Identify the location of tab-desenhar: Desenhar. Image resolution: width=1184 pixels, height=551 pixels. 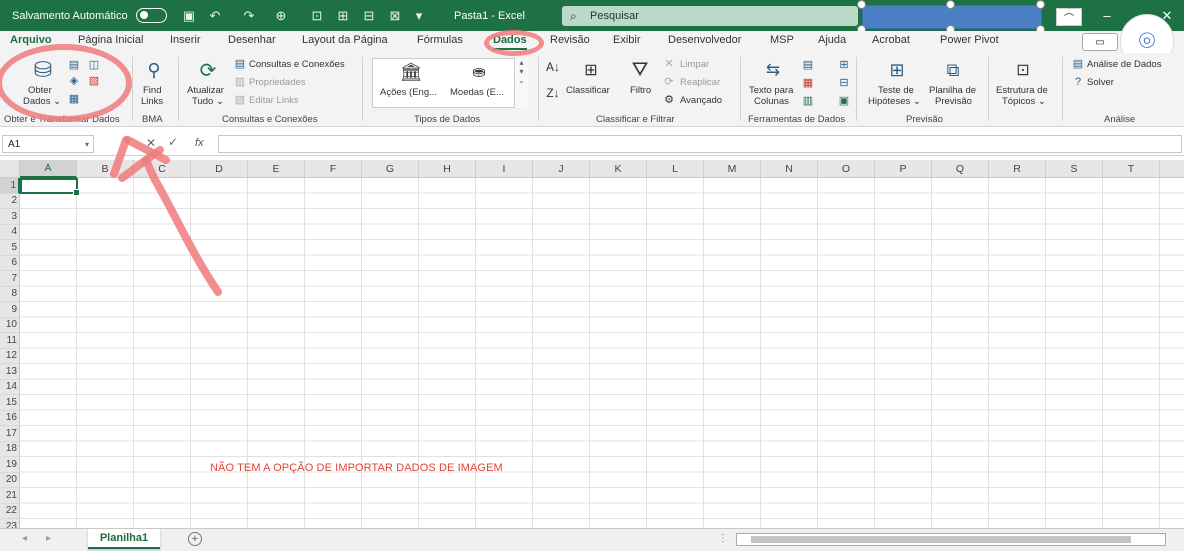
(252, 40).